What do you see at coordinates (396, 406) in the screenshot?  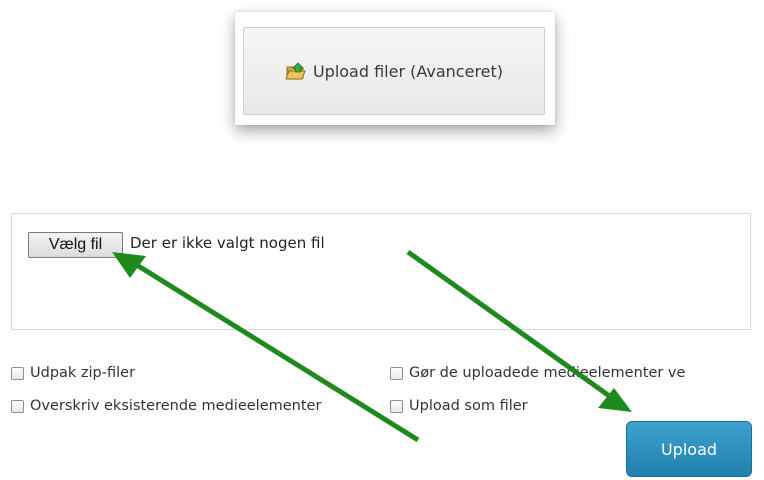 I see `upload-as-files-checkbox` at bounding box center [396, 406].